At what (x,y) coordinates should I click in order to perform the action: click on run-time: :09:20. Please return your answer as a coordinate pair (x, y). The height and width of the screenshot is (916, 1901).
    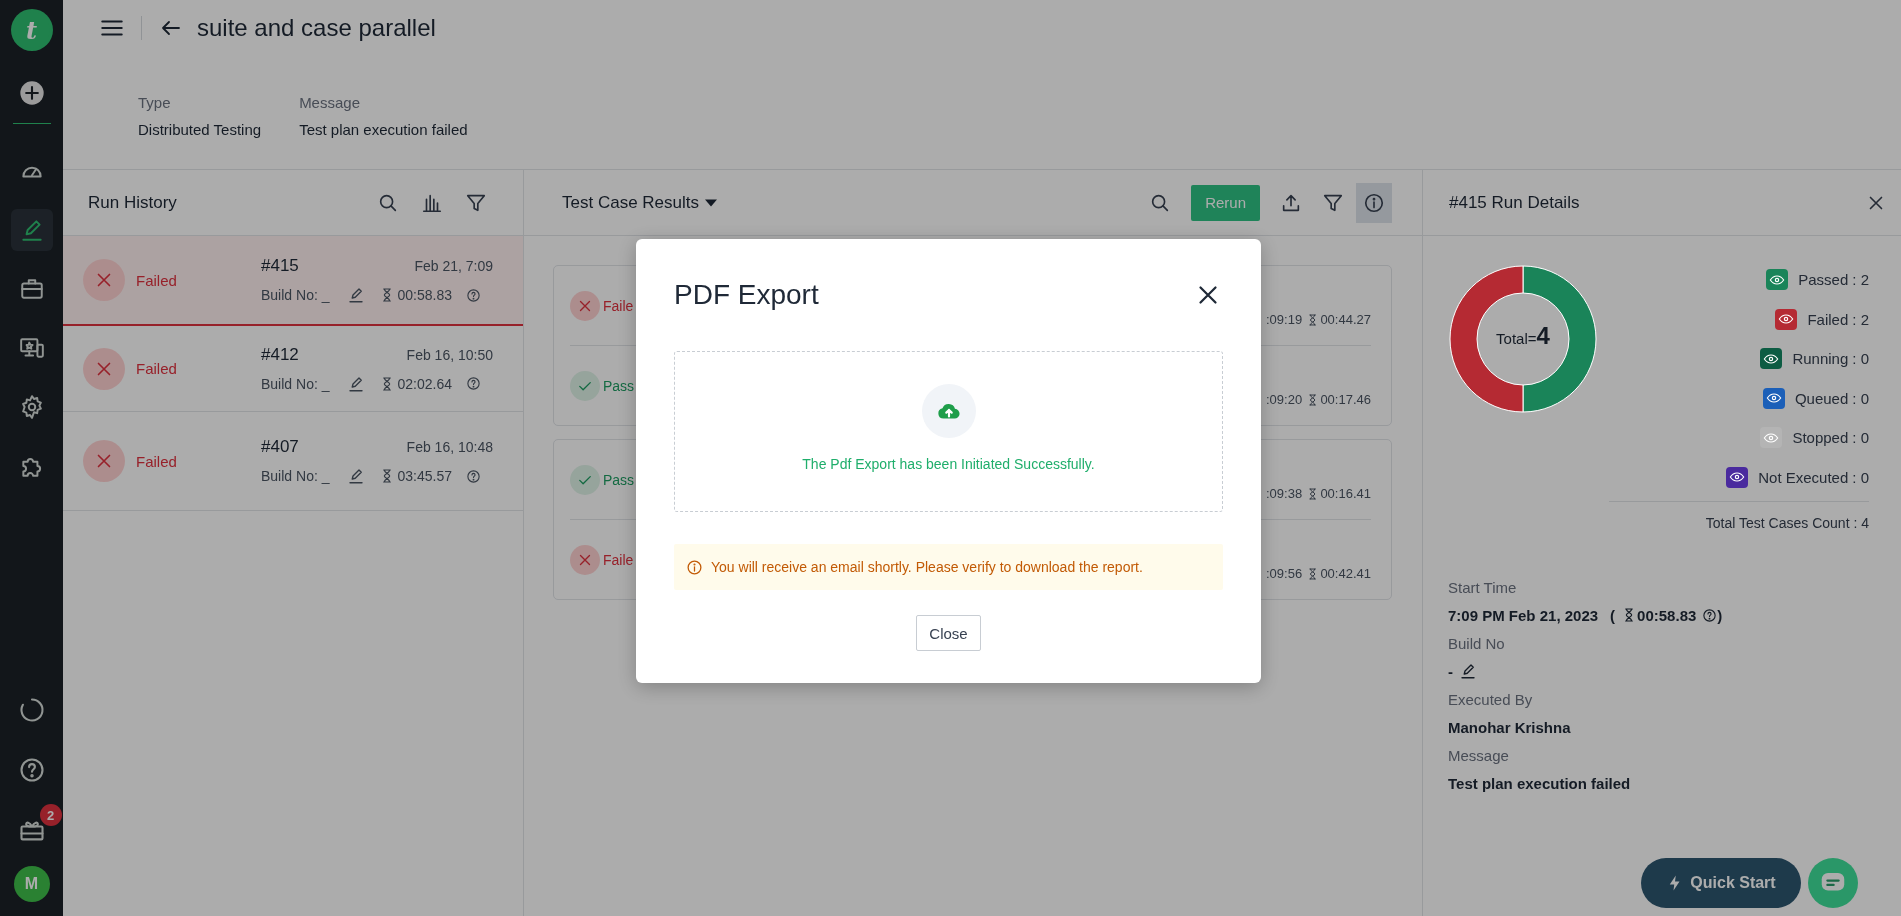
    Looking at the image, I should click on (1284, 399).